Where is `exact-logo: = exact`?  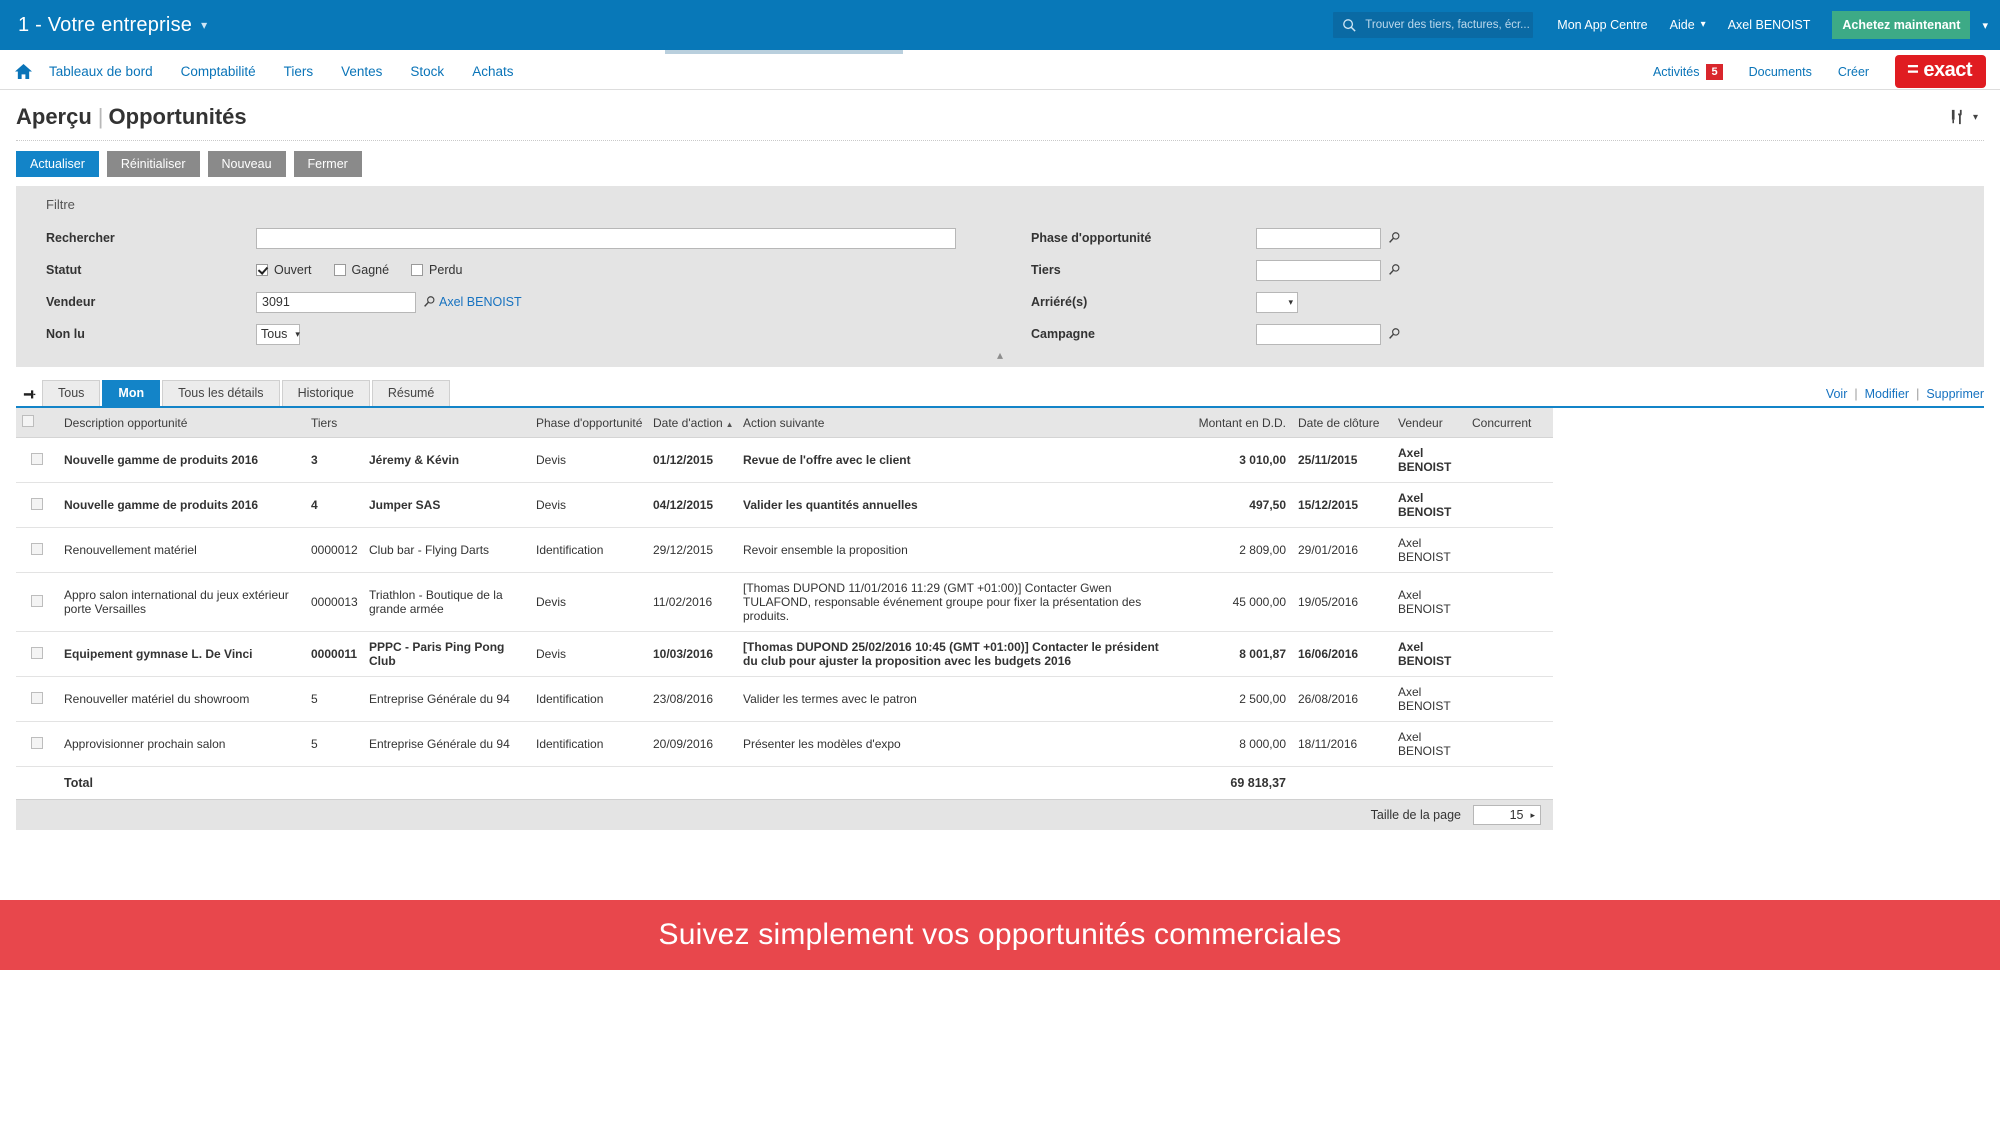 exact-logo: = exact is located at coordinates (1940, 71).